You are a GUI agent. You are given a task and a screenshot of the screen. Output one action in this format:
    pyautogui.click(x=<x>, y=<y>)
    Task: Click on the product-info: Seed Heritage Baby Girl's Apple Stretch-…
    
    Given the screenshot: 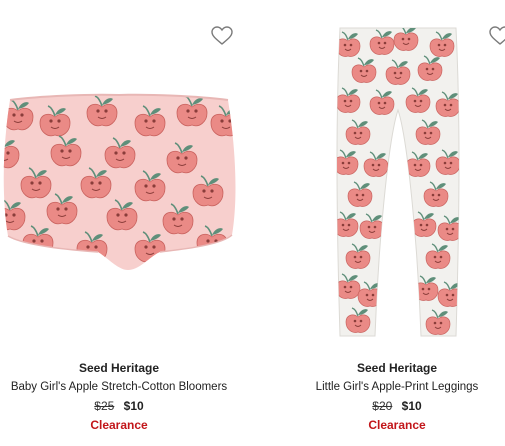 What is the action you would take?
    pyautogui.click(x=119, y=395)
    